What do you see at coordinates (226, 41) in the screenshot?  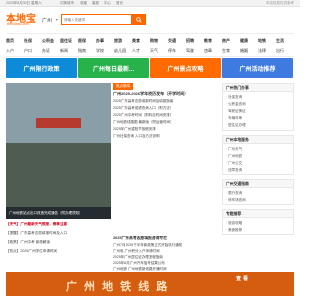 I see `nav-item: 房产` at bounding box center [226, 41].